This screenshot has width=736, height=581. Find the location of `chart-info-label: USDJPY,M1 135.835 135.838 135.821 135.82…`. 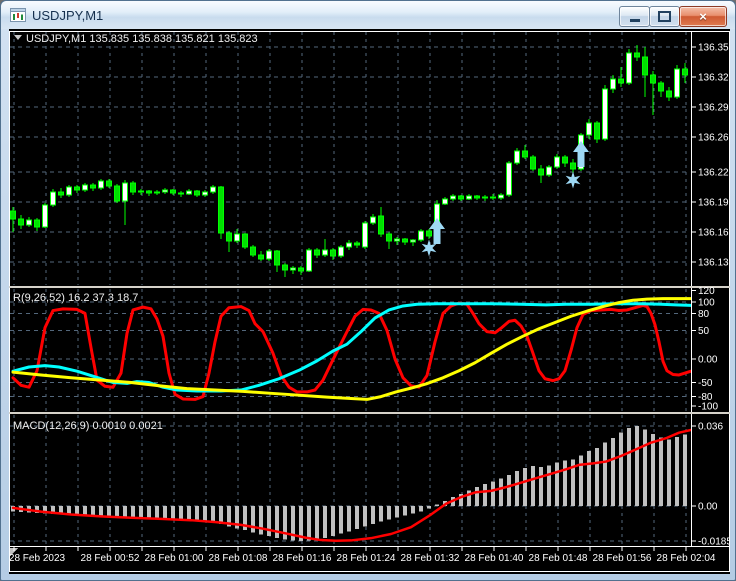

chart-info-label: USDJPY,M1 135.835 135.838 135.821 135.82… is located at coordinates (142, 39).